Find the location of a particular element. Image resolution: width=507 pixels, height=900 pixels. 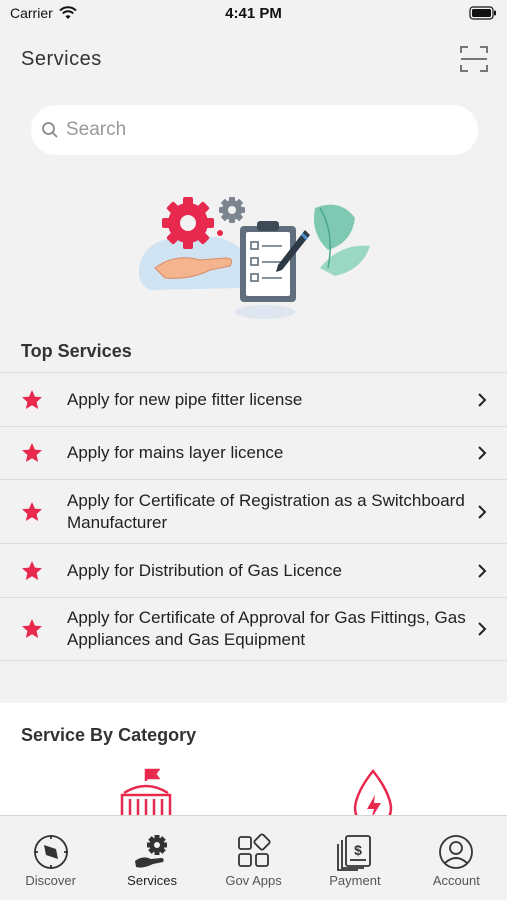

status-bar: Carrier 4:41 PM is located at coordinates (253, 14).